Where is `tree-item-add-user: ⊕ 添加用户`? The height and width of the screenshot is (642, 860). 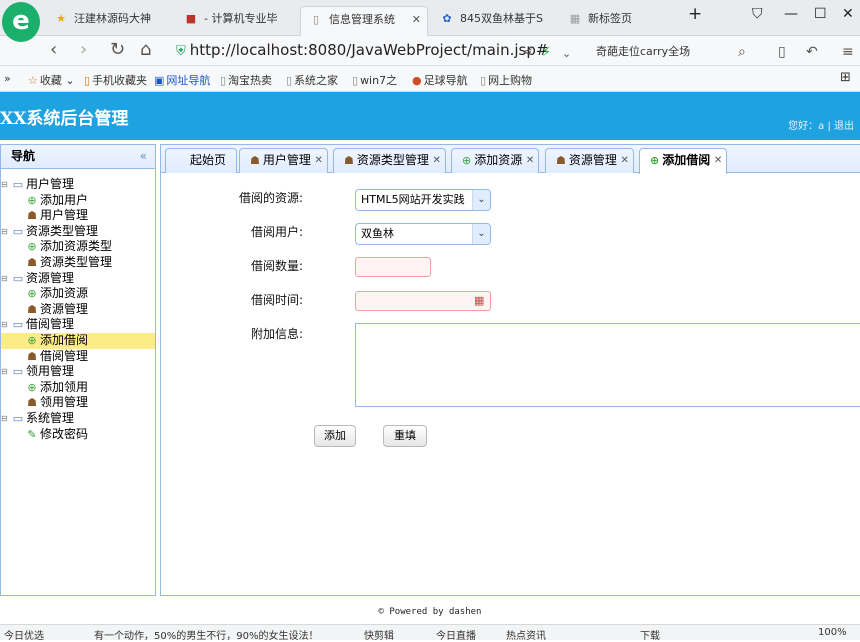 tree-item-add-user: ⊕ 添加用户 is located at coordinates (78, 201).